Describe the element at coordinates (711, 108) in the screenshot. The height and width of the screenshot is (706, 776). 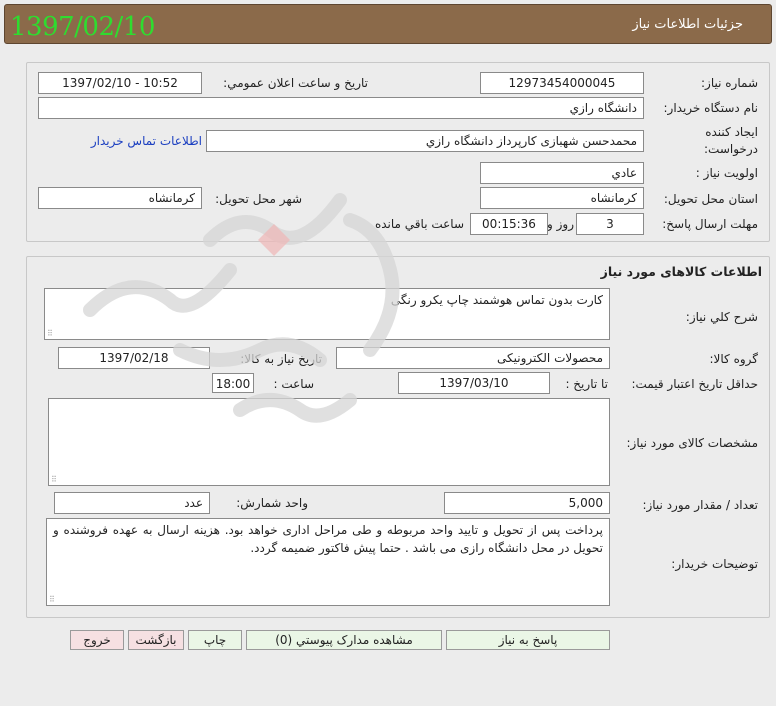
I see `buyer-label: نام دستگاه خریدار:` at that location.